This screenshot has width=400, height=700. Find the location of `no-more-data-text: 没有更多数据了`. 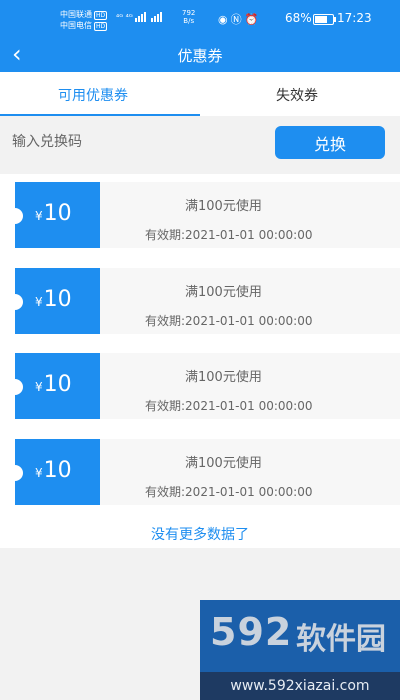

no-more-data-text: 没有更多数据了 is located at coordinates (200, 535).